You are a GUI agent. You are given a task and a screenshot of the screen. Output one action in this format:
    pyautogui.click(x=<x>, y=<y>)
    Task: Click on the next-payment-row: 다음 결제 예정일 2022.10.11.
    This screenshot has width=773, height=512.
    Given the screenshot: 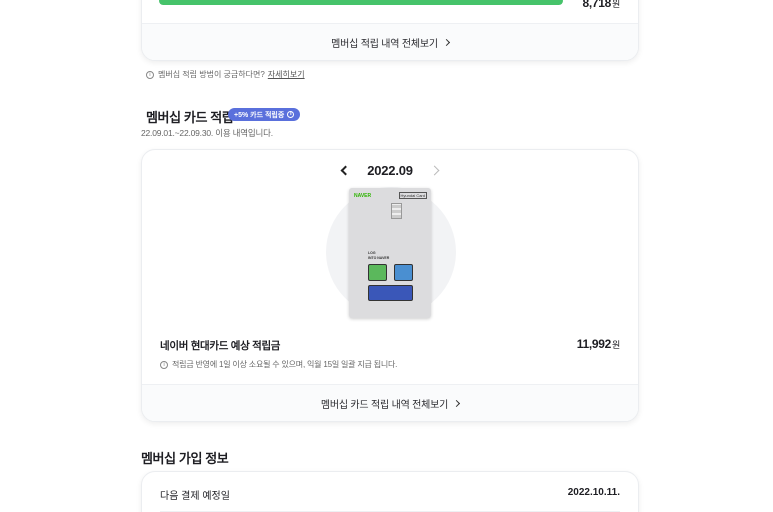 What is the action you would take?
    pyautogui.click(x=390, y=494)
    